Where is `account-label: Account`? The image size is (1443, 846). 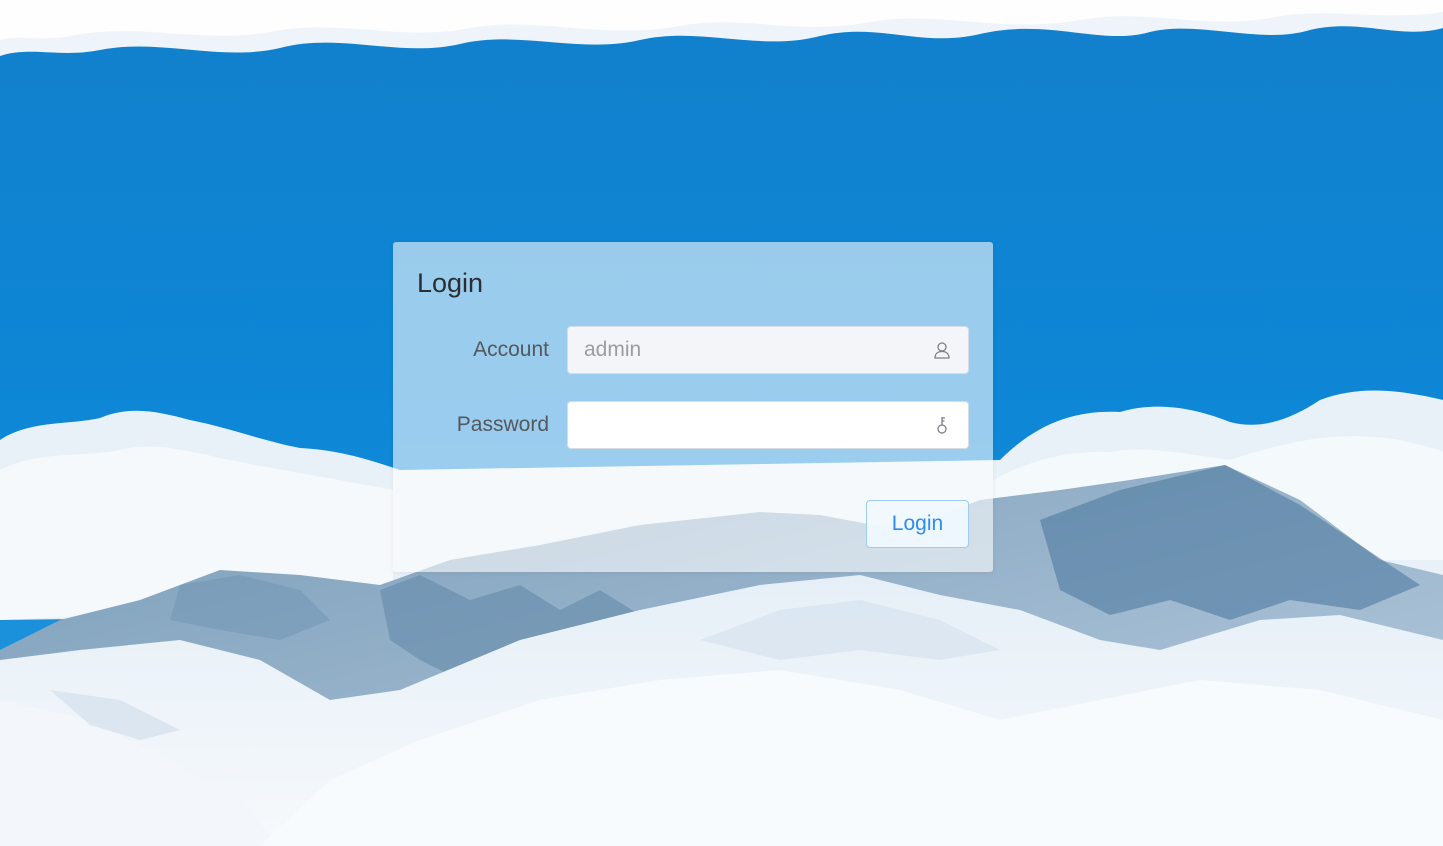 account-label: Account is located at coordinates (511, 349).